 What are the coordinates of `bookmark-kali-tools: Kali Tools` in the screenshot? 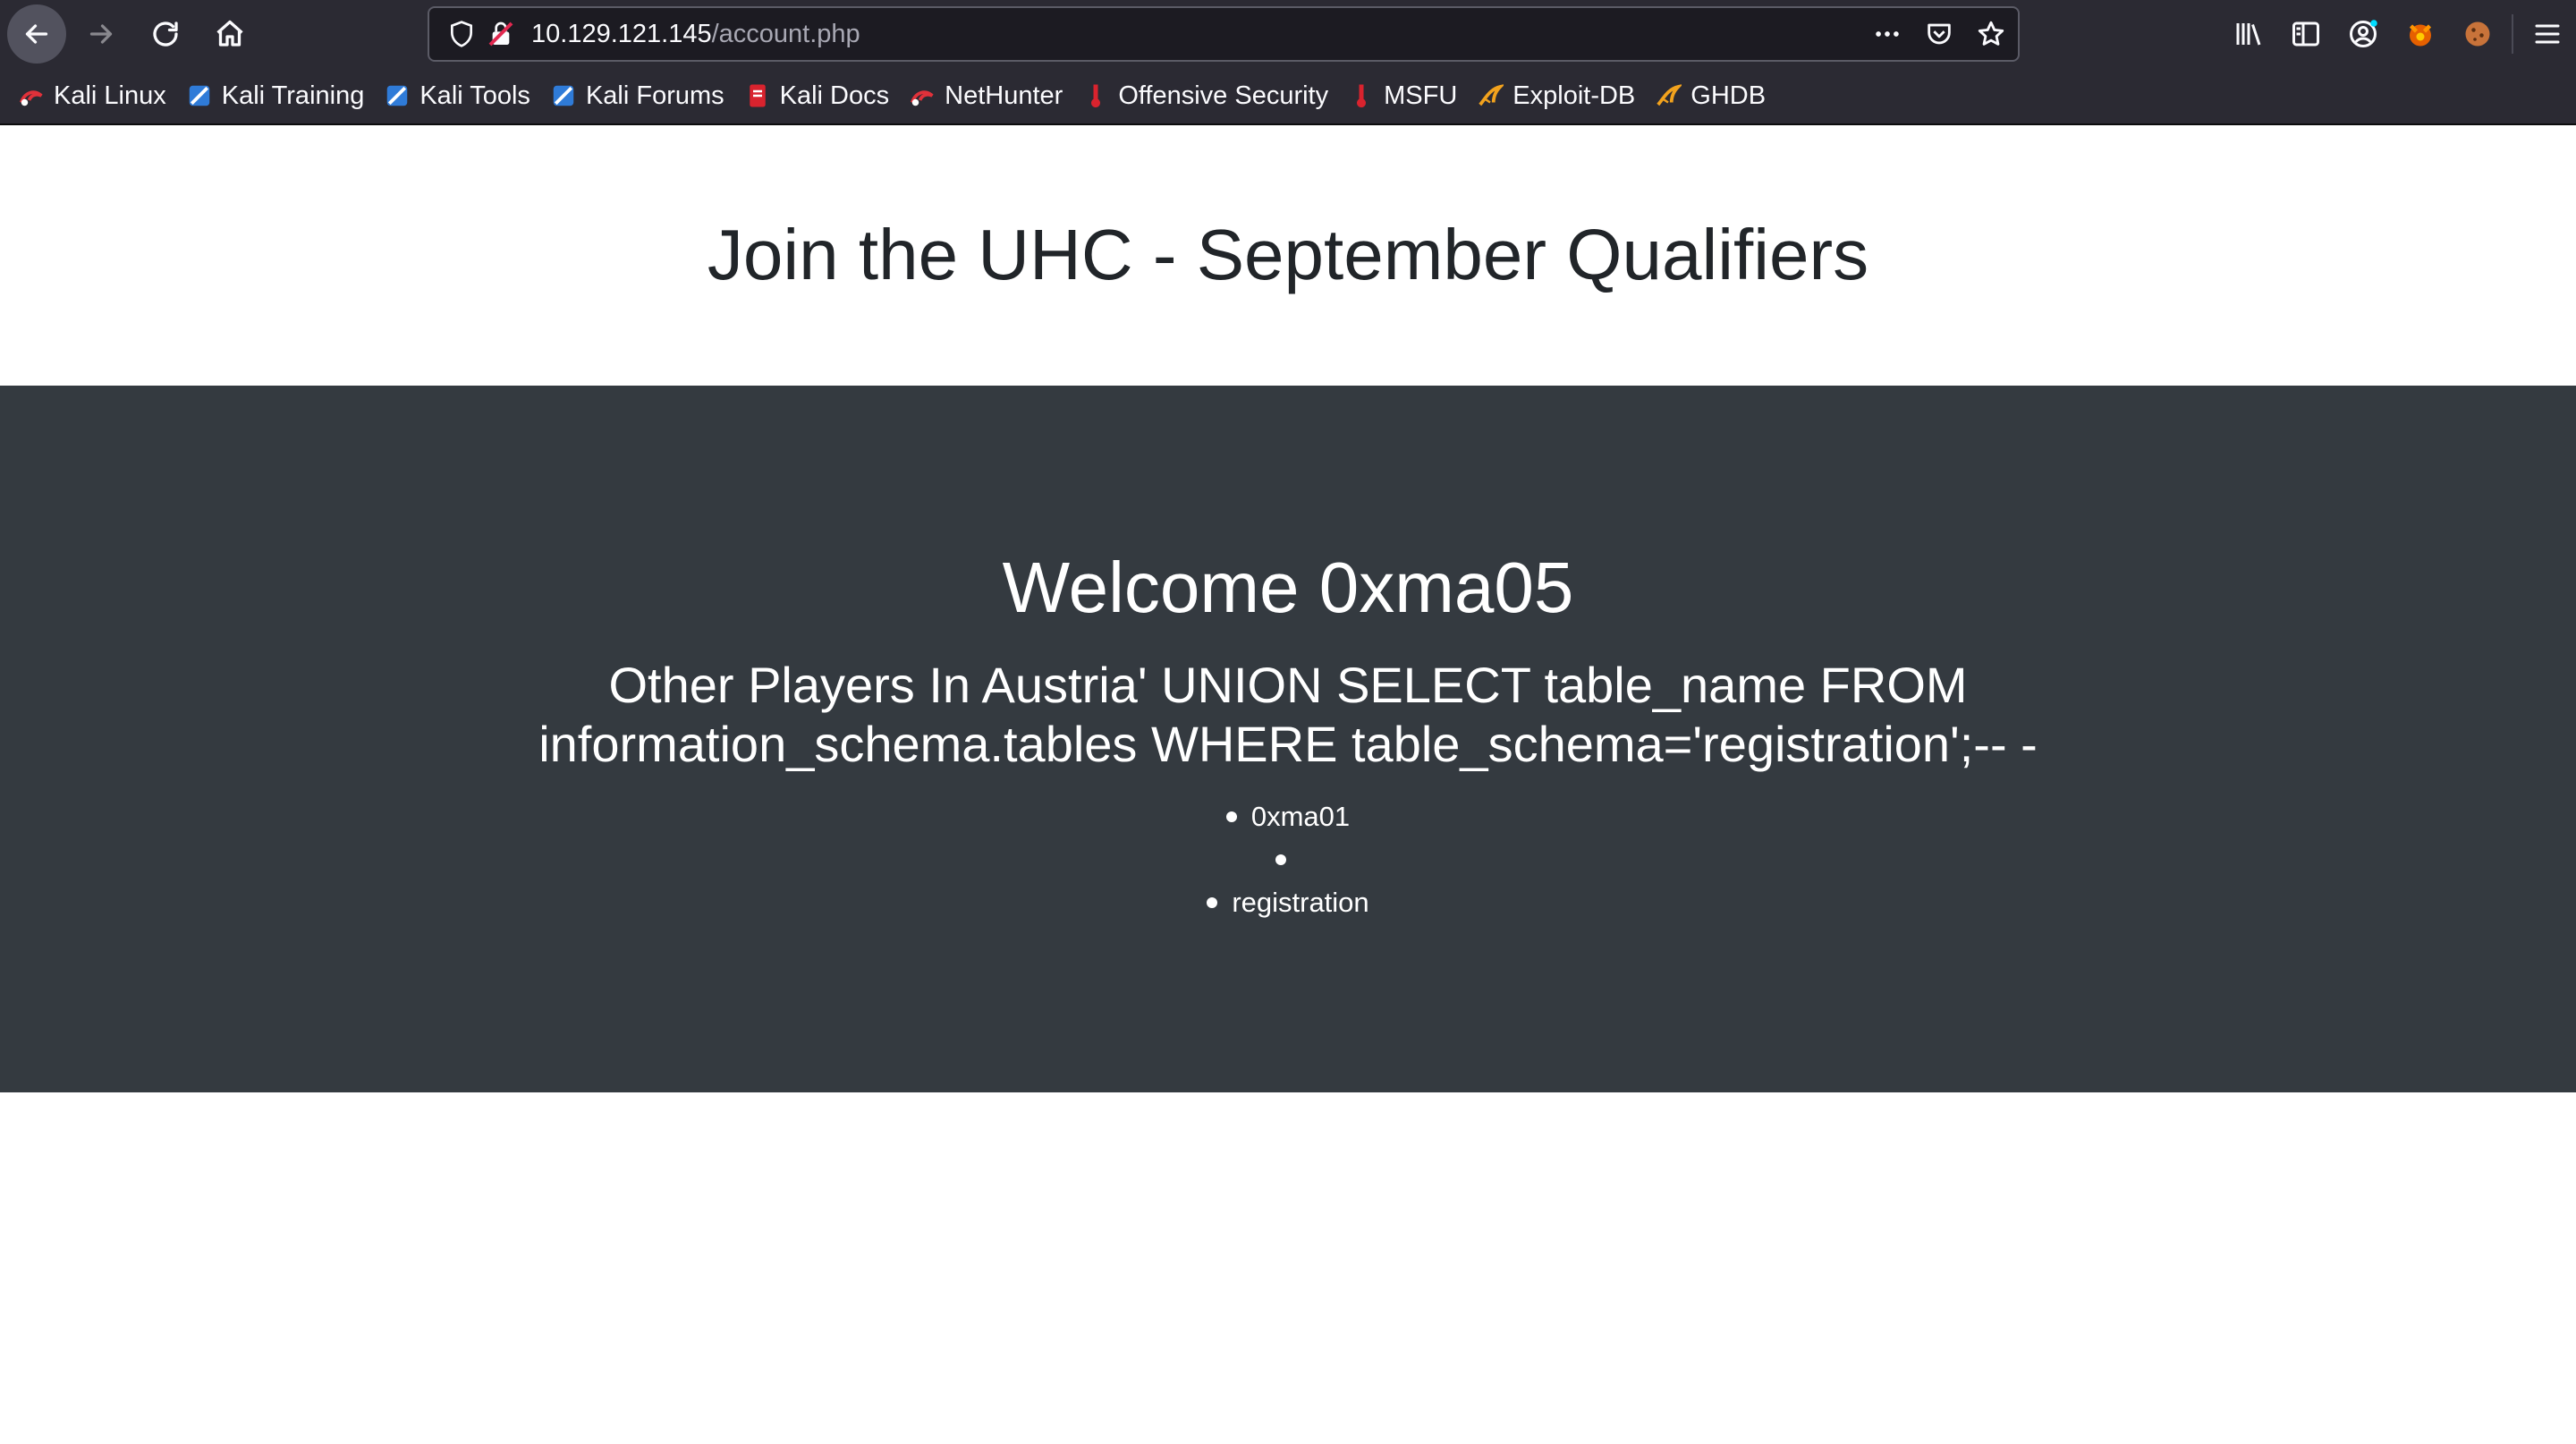 It's located at (457, 96).